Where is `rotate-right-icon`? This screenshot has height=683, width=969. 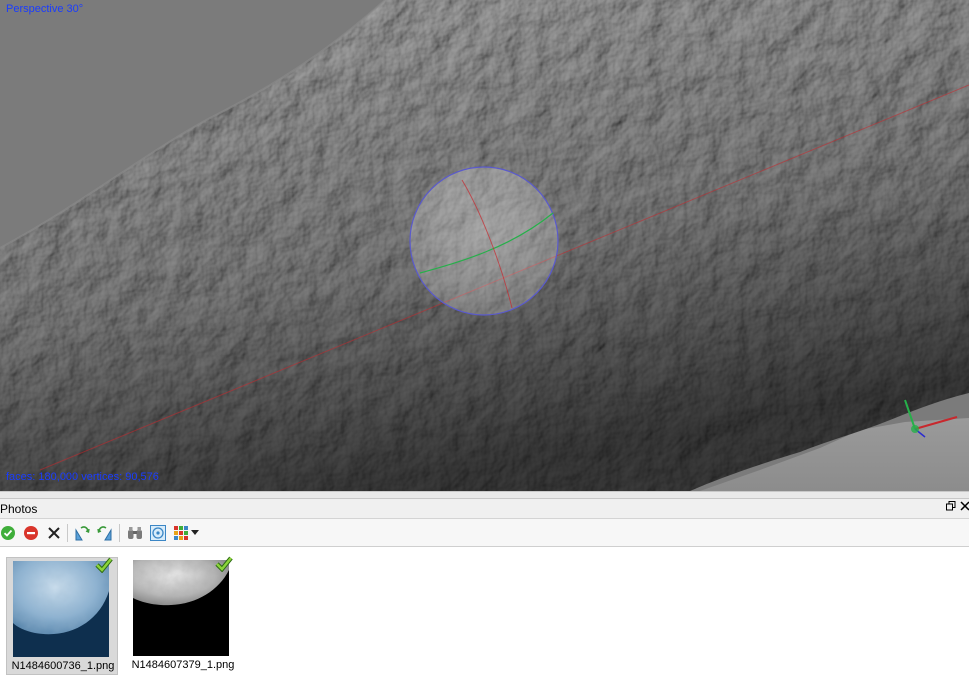
rotate-right-icon is located at coordinates (82, 533).